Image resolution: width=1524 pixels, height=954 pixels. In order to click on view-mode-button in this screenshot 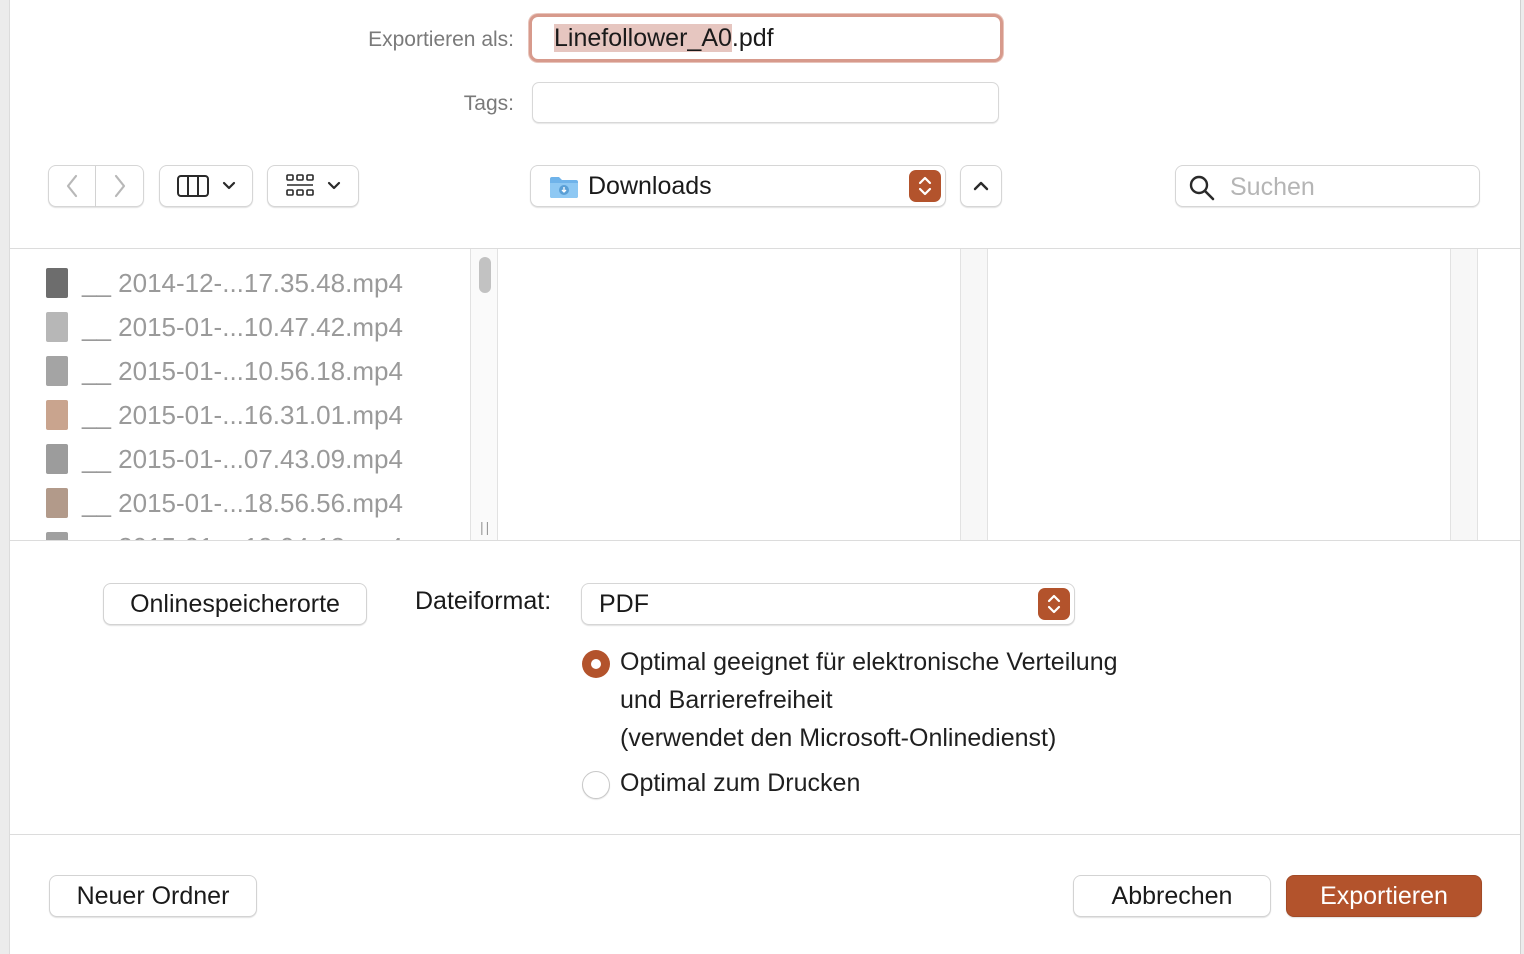, I will do `click(206, 186)`.